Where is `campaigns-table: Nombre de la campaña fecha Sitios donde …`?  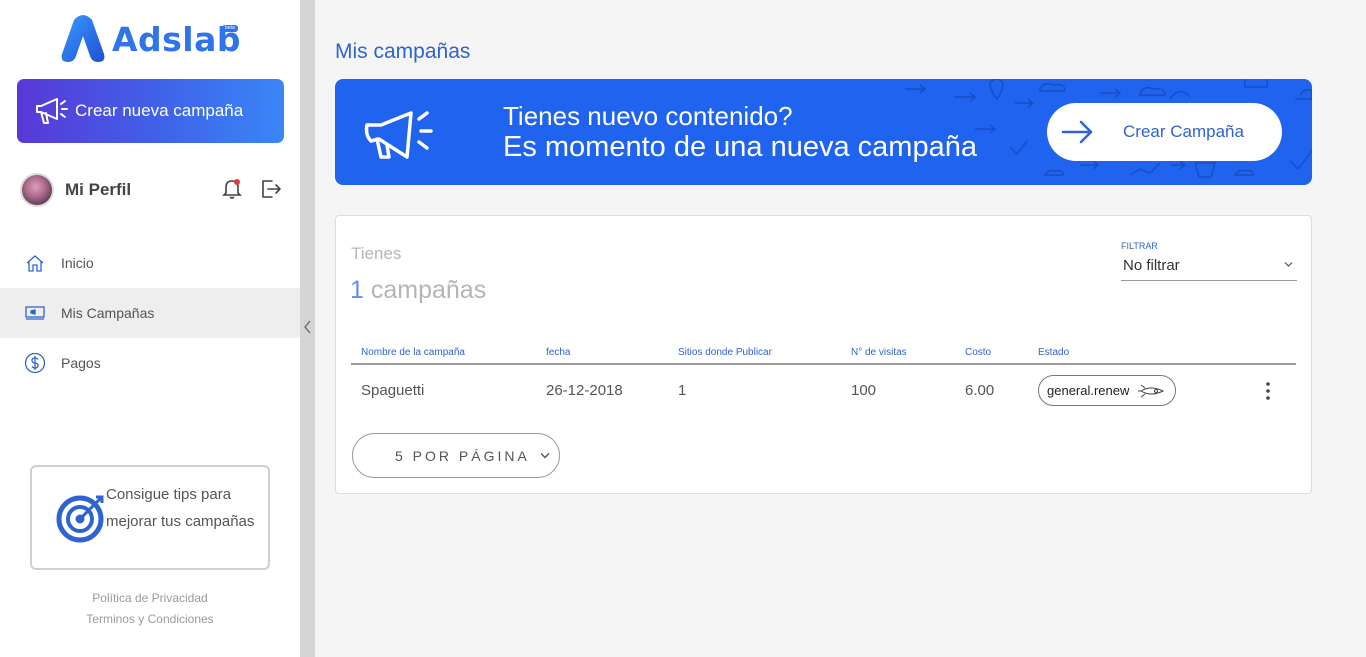 campaigns-table: Nombre de la campaña fecha Sitios donde … is located at coordinates (823, 380).